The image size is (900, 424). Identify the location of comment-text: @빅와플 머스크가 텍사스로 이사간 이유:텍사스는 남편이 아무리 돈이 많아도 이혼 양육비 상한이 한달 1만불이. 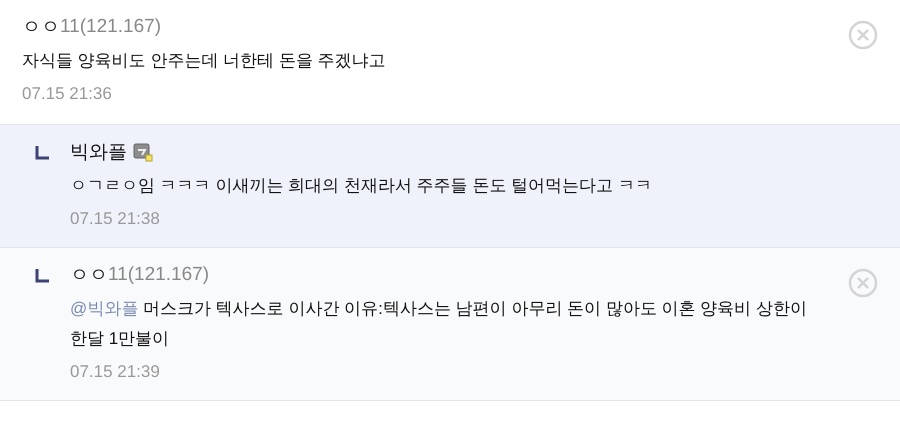
(439, 324).